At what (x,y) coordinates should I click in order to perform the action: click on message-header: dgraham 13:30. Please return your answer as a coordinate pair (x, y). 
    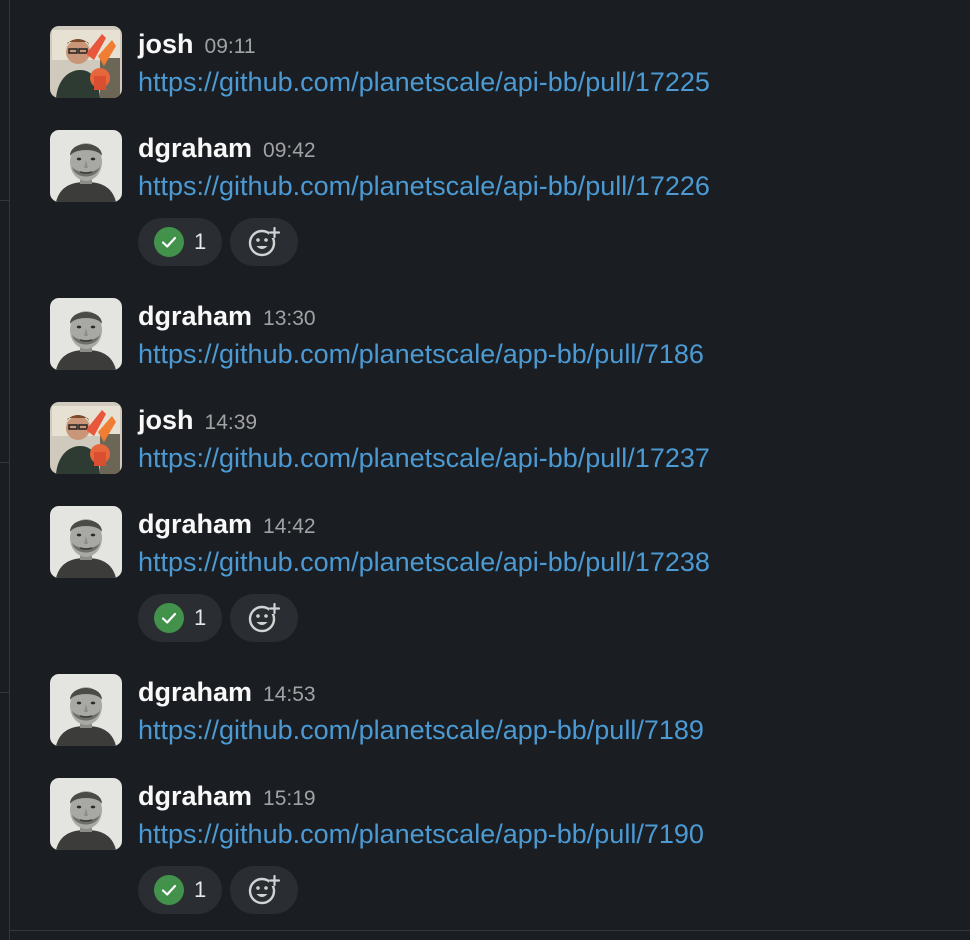
    Looking at the image, I should click on (227, 316).